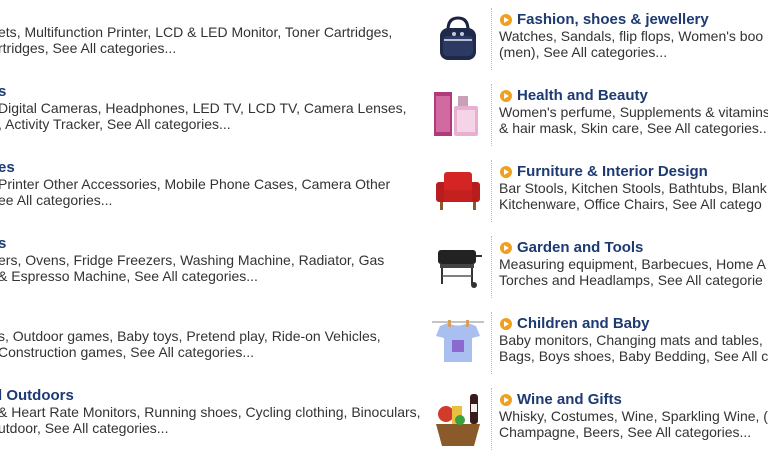  I want to click on category-link: Outdoor games, so click(61, 336).